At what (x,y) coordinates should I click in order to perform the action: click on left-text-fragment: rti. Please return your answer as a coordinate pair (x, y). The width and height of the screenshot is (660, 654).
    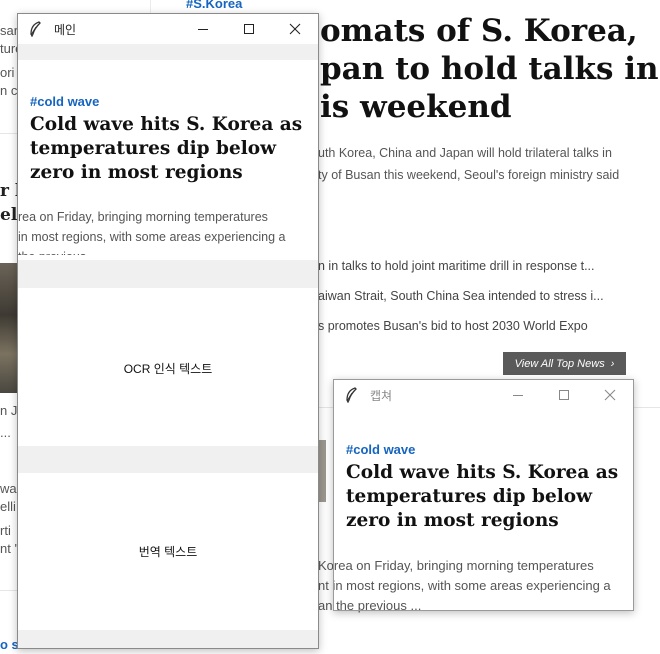
    Looking at the image, I should click on (5, 530).